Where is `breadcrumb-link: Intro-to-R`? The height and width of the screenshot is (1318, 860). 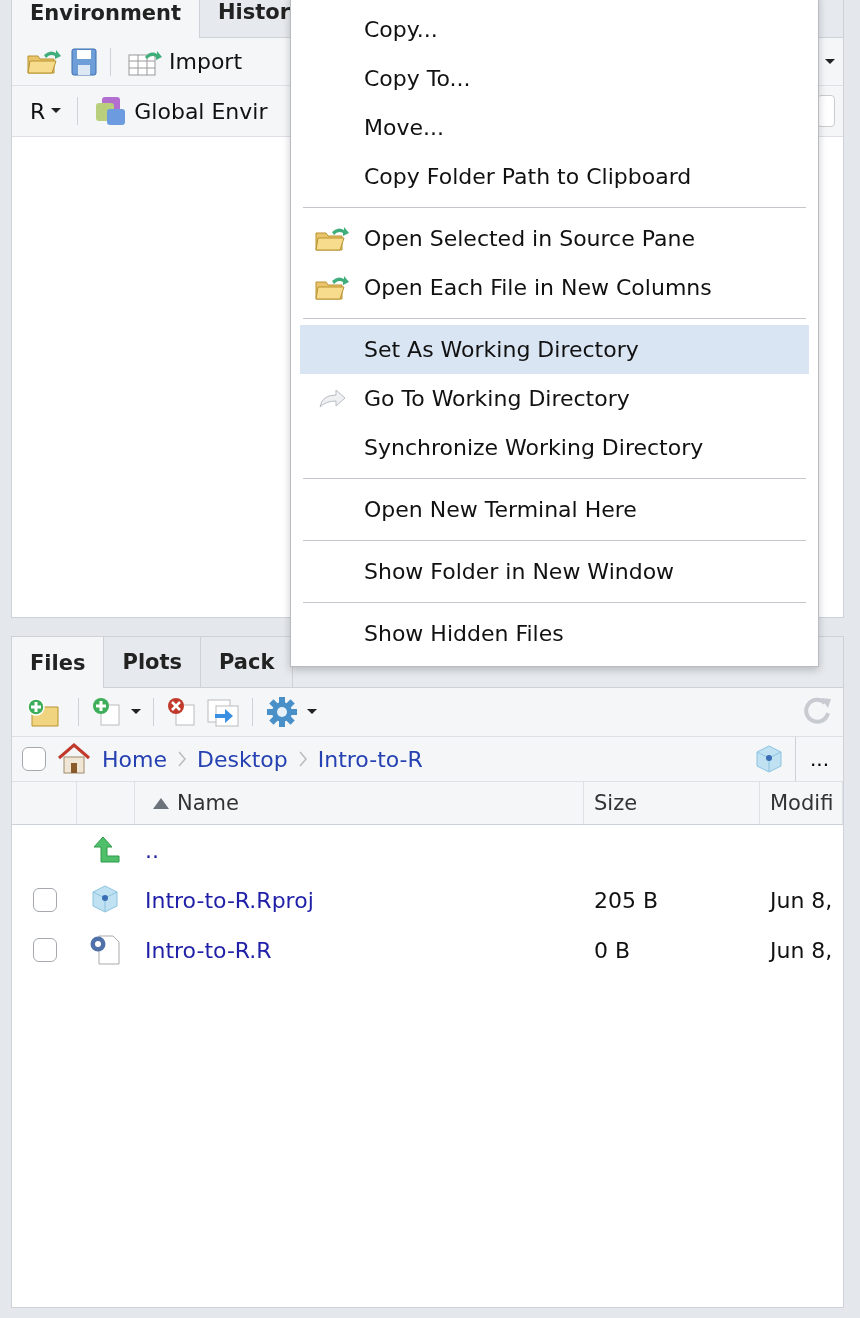
breadcrumb-link: Intro-to-R is located at coordinates (370, 759).